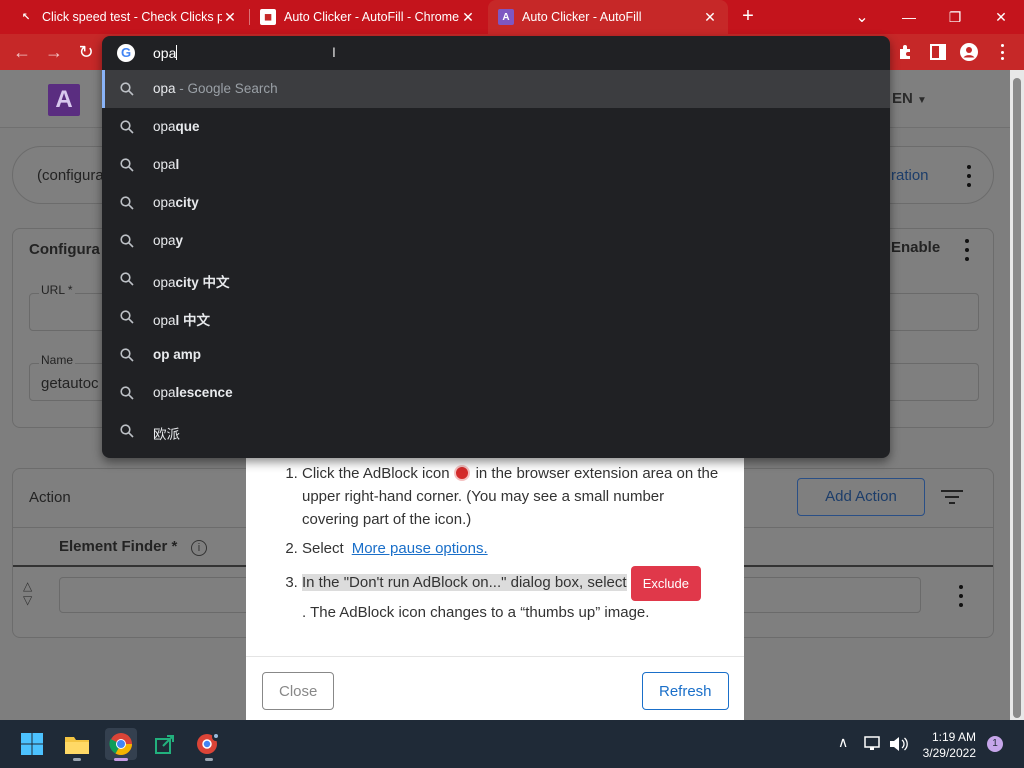  What do you see at coordinates (496, 53) in the screenshot?
I see `address-bar: G opa I` at bounding box center [496, 53].